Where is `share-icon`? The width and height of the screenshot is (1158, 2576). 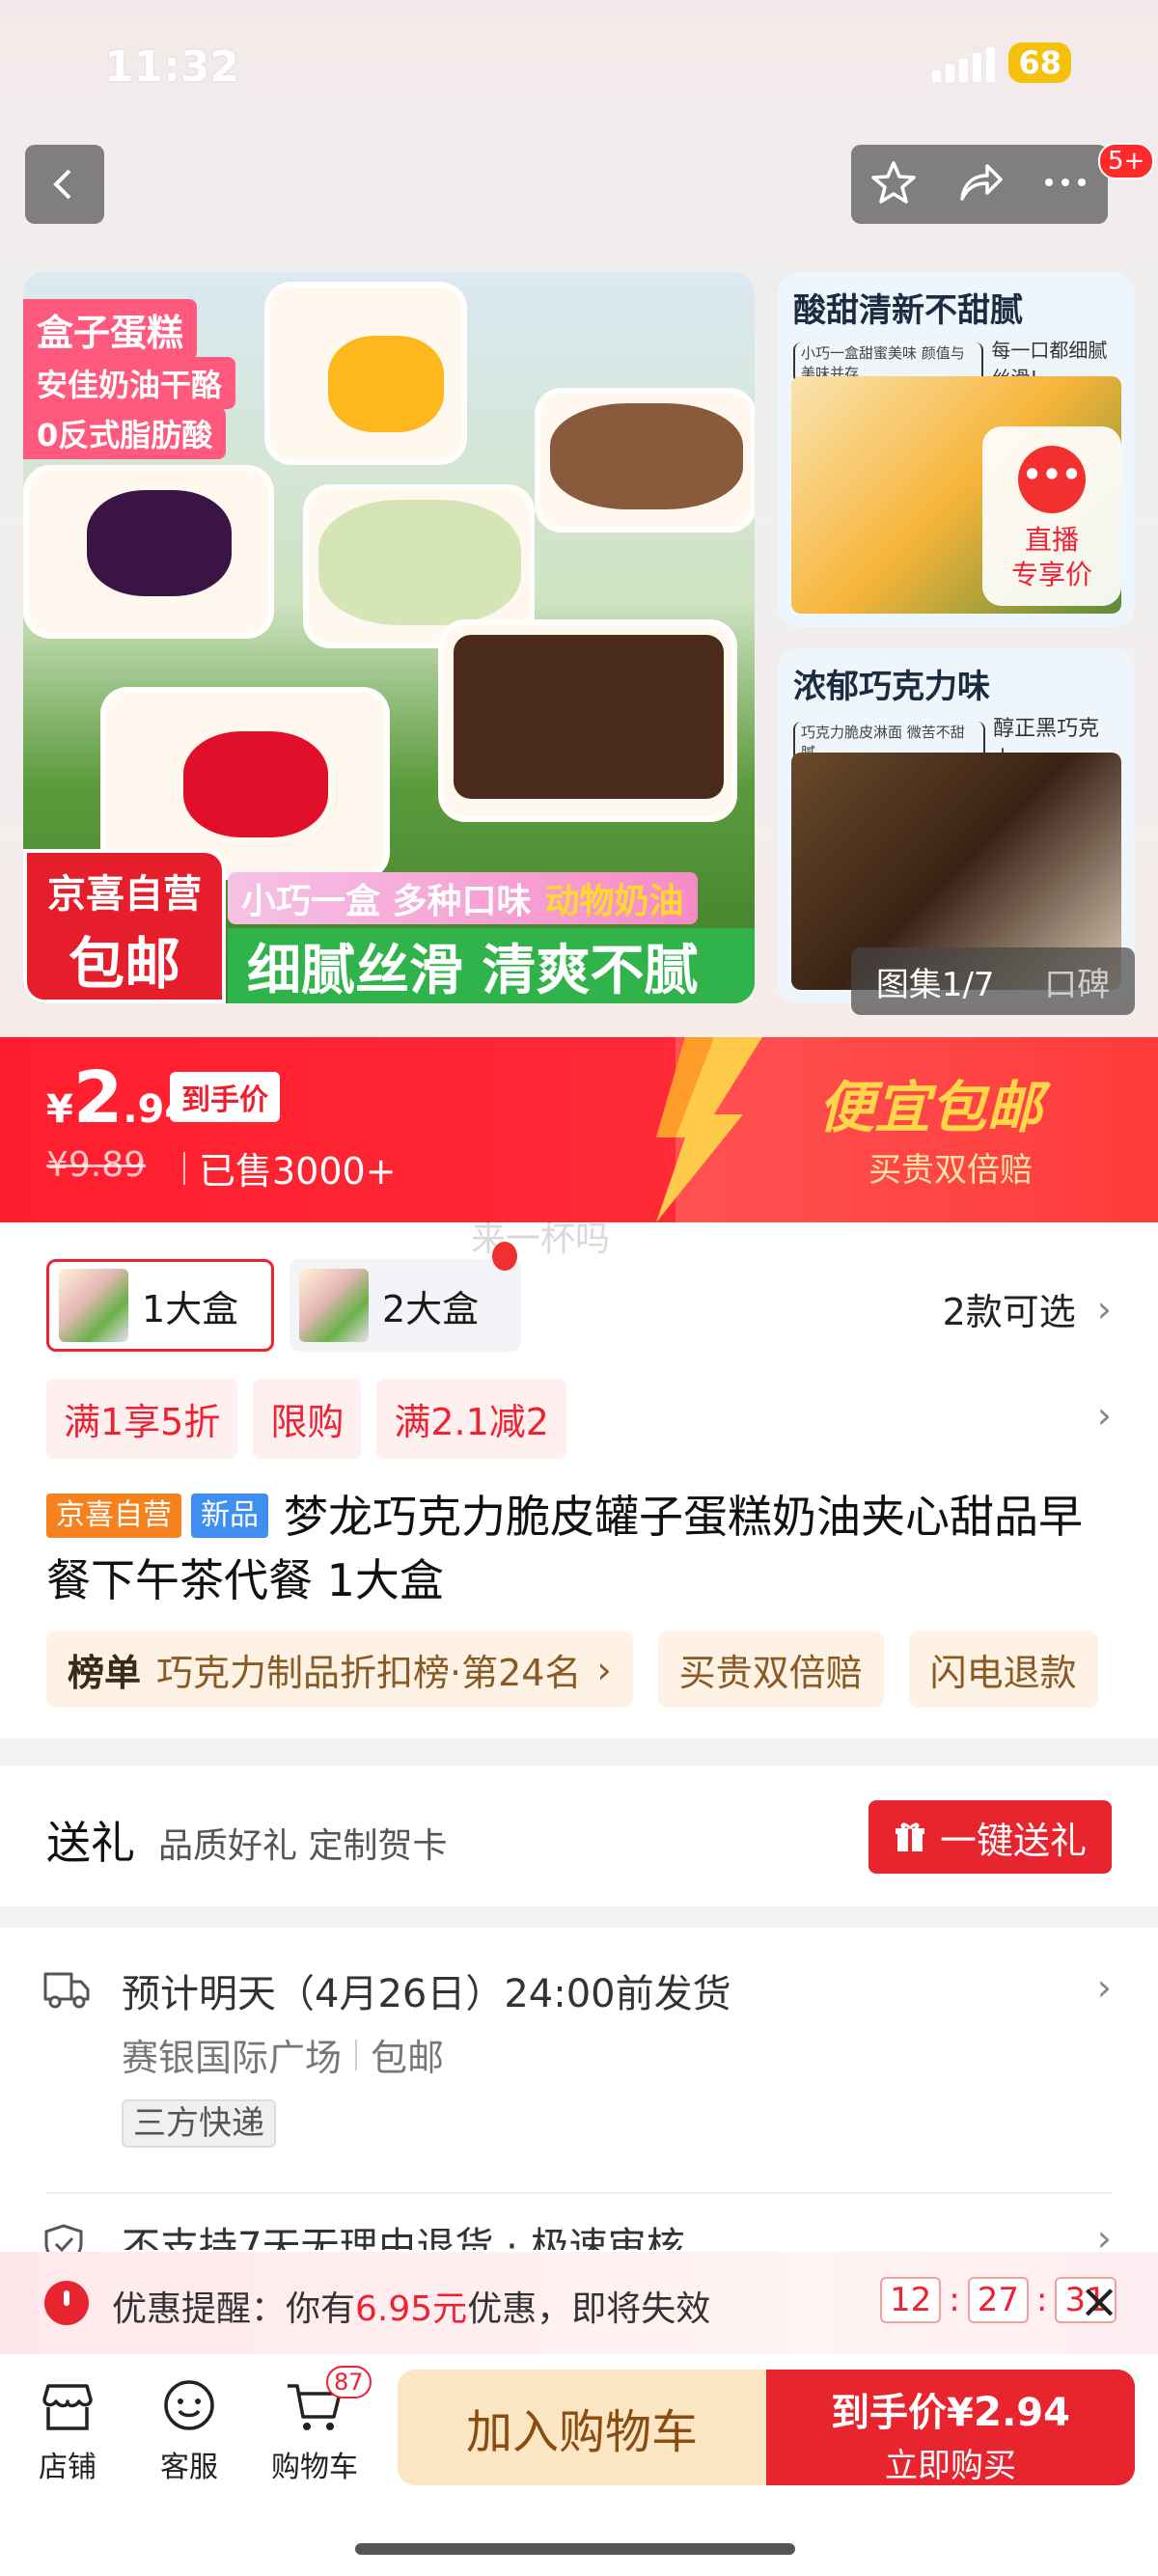
share-icon is located at coordinates (981, 182).